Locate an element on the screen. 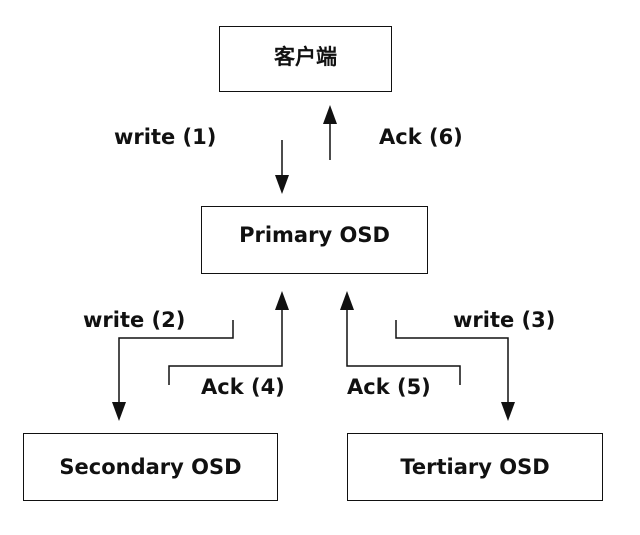 Image resolution: width=640 pixels, height=535 pixels. edge-write-3-arrowhead is located at coordinates (508, 411).